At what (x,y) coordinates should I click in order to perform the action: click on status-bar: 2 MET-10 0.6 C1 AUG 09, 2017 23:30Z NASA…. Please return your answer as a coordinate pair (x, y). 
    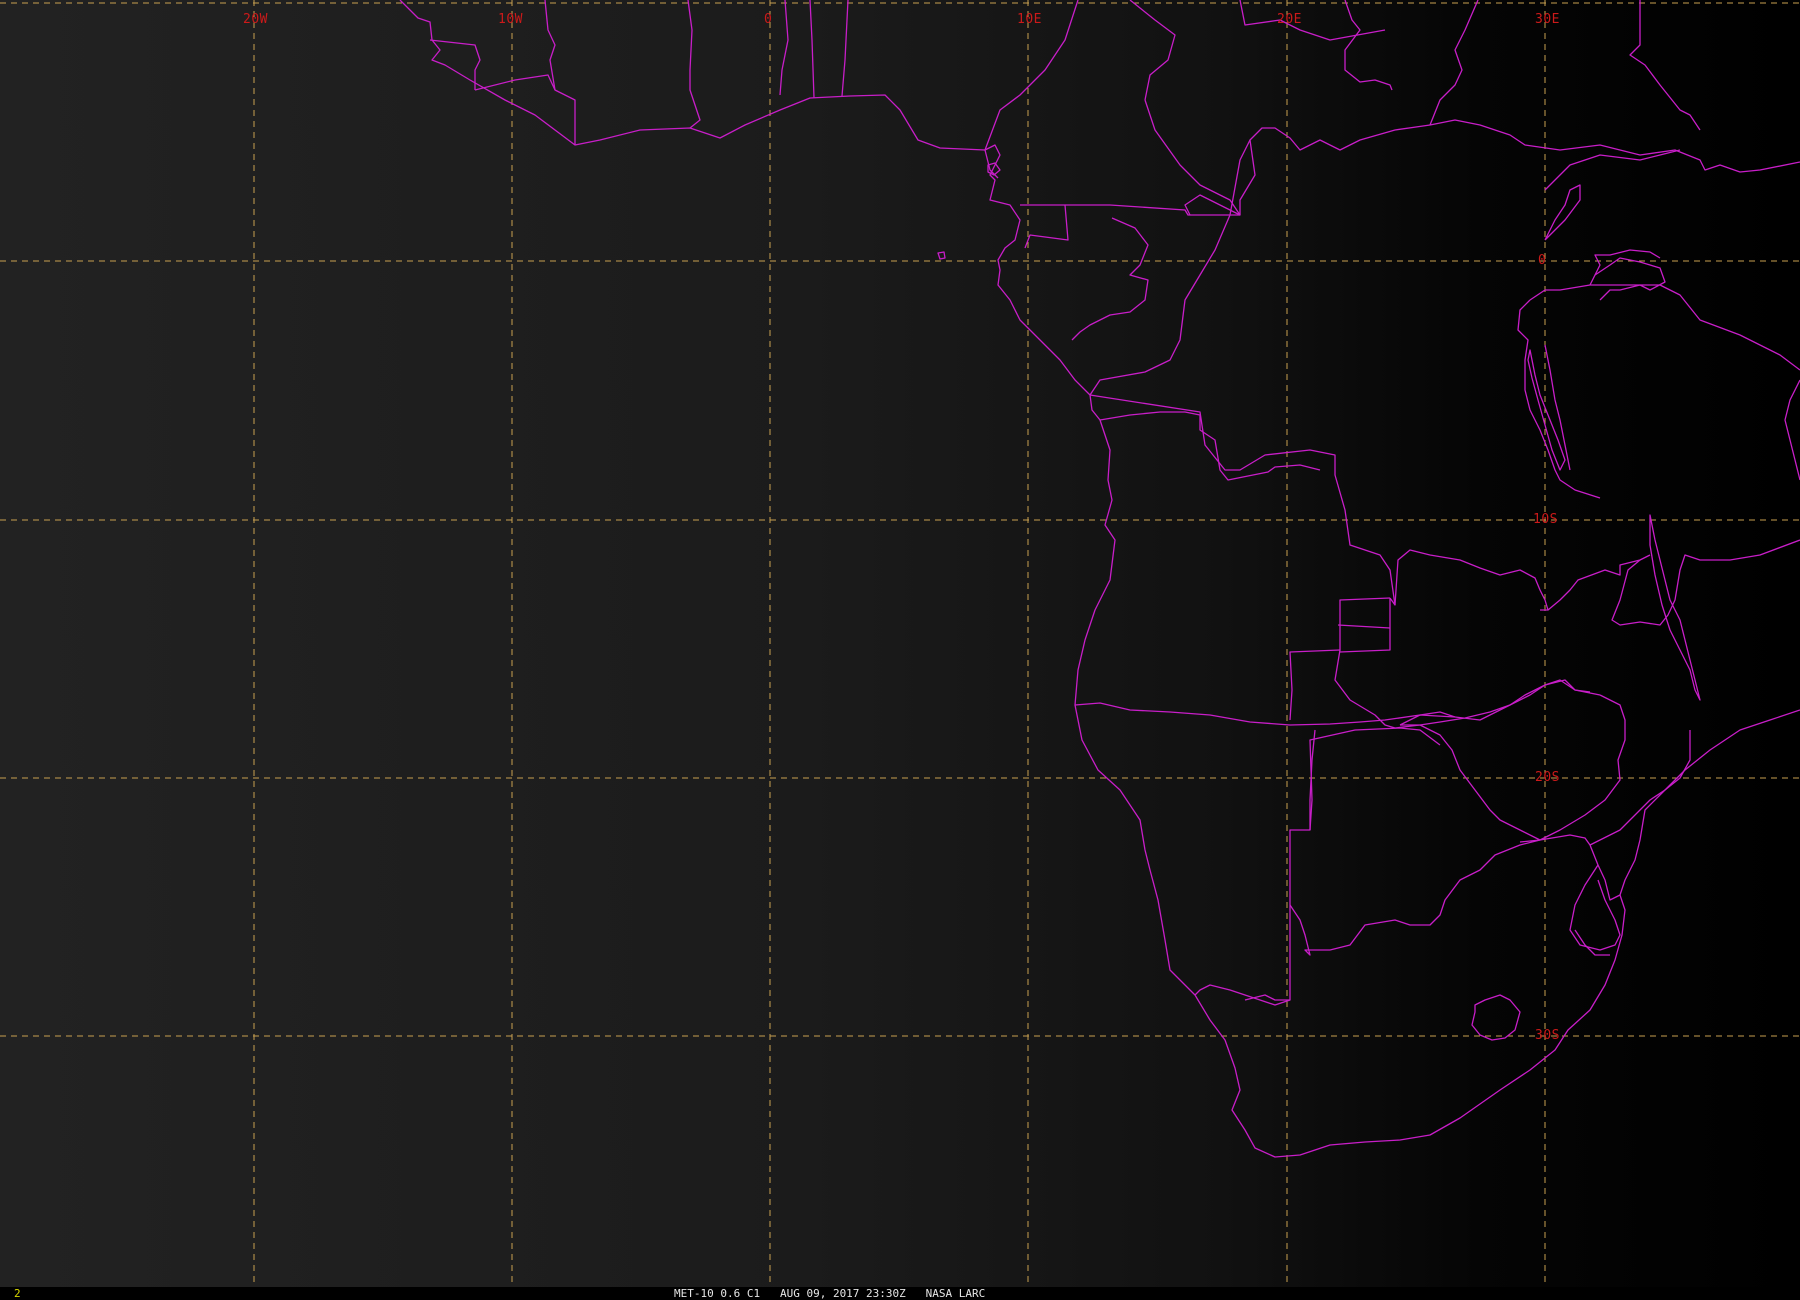
    Looking at the image, I should click on (900, 1293).